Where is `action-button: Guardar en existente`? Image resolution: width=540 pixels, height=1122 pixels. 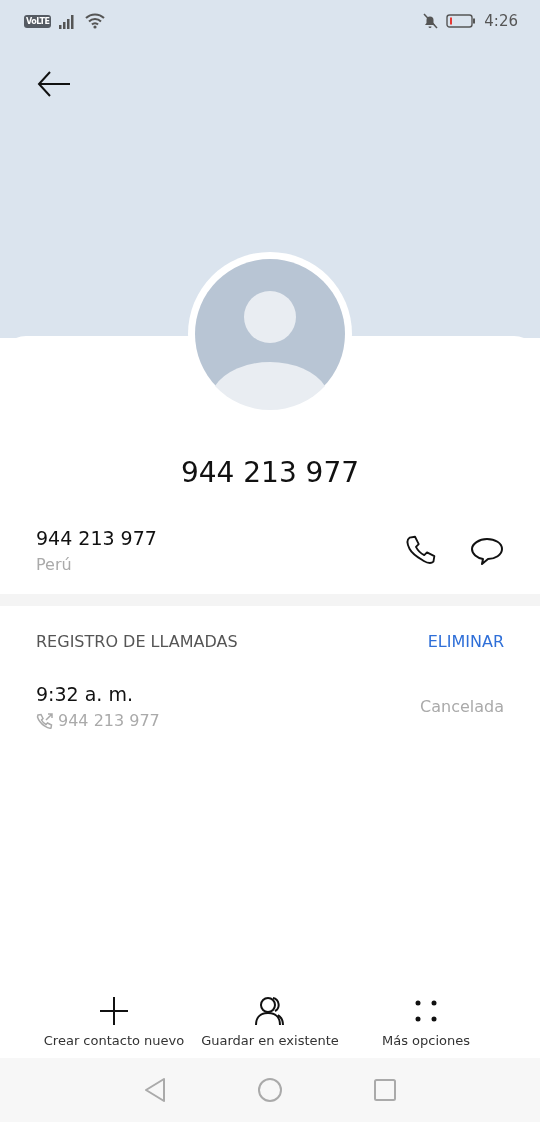 action-button: Guardar en existente is located at coordinates (270, 1021).